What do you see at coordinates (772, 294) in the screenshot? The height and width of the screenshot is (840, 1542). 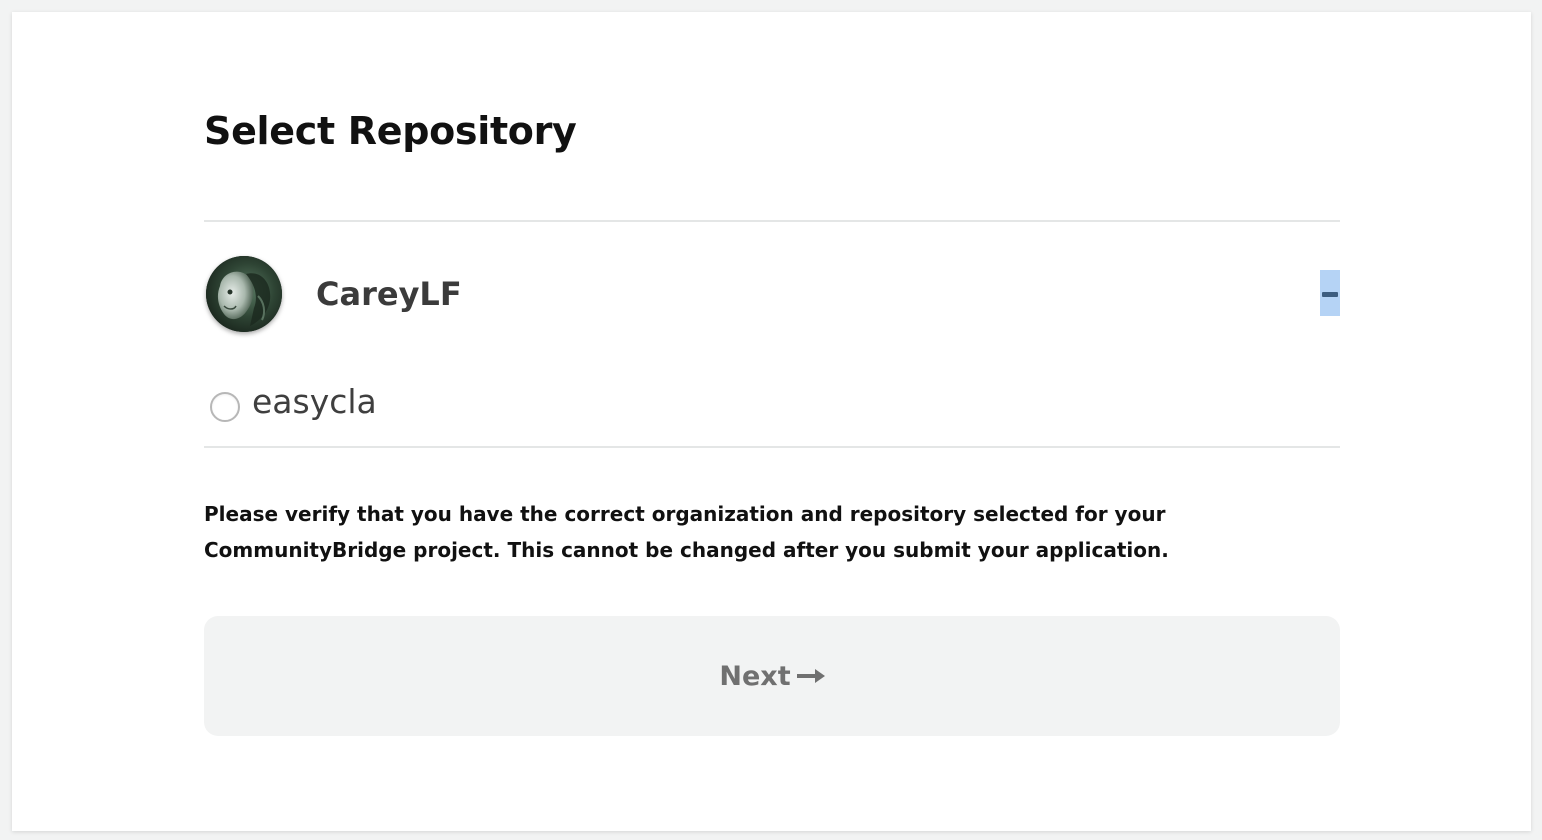 I see `organization-row: CareyLF` at bounding box center [772, 294].